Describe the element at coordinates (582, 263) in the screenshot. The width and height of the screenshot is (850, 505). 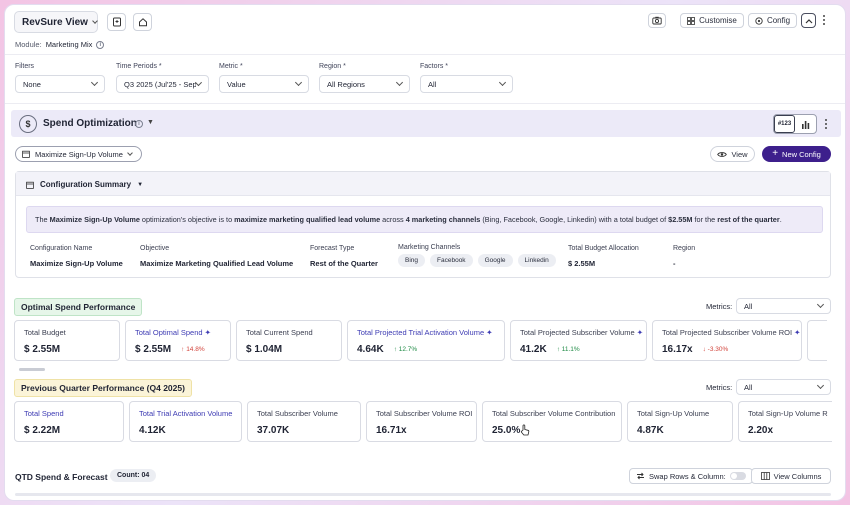
I see `field-value: $ 2.55M` at that location.